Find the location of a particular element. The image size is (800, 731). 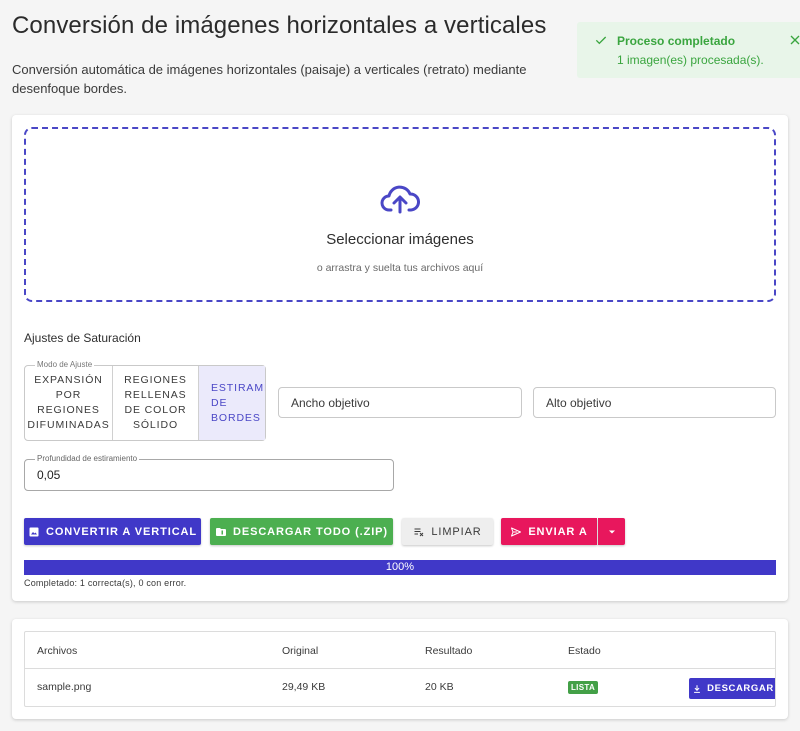

status-badge: LISTA is located at coordinates (583, 687).